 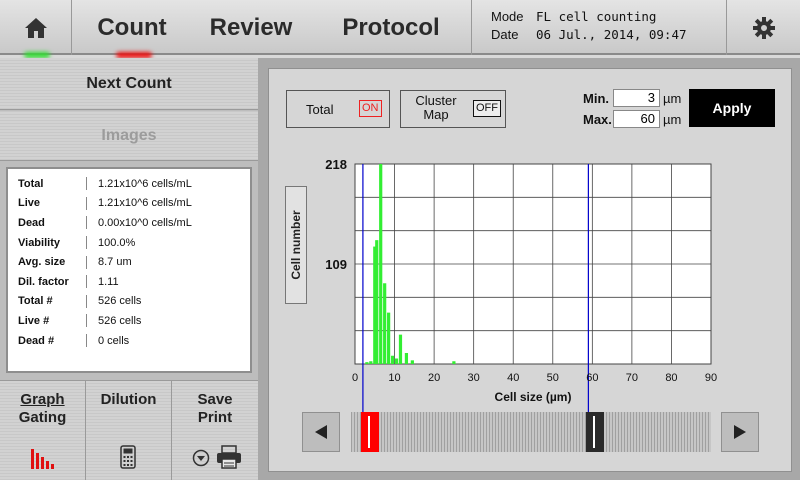 What do you see at coordinates (632, 378) in the screenshot?
I see `x-tick-label: 70` at bounding box center [632, 378].